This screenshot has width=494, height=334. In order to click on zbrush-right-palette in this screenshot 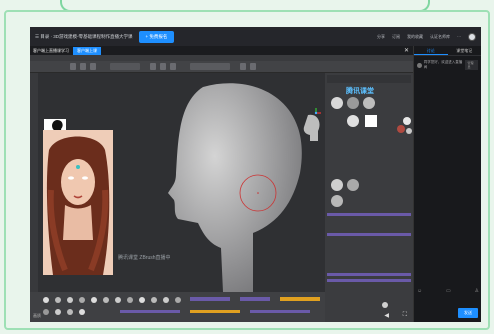, I will do `click(369, 197)`.